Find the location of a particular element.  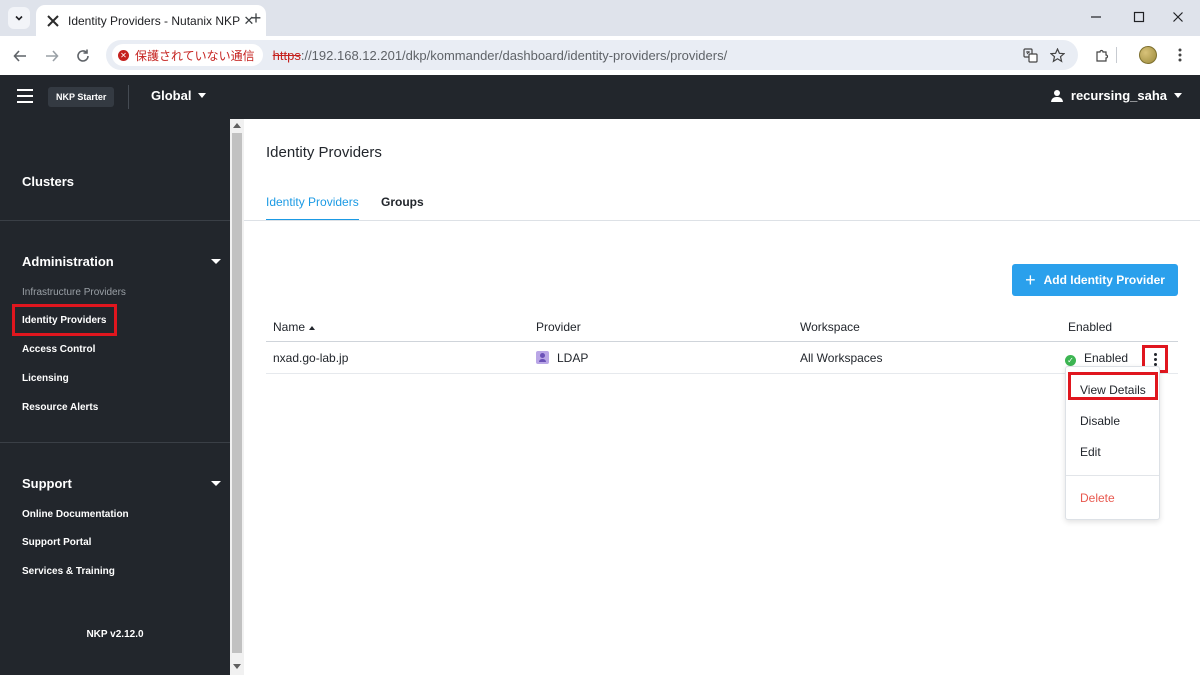

column-header-workspace: Workspace is located at coordinates (830, 327).